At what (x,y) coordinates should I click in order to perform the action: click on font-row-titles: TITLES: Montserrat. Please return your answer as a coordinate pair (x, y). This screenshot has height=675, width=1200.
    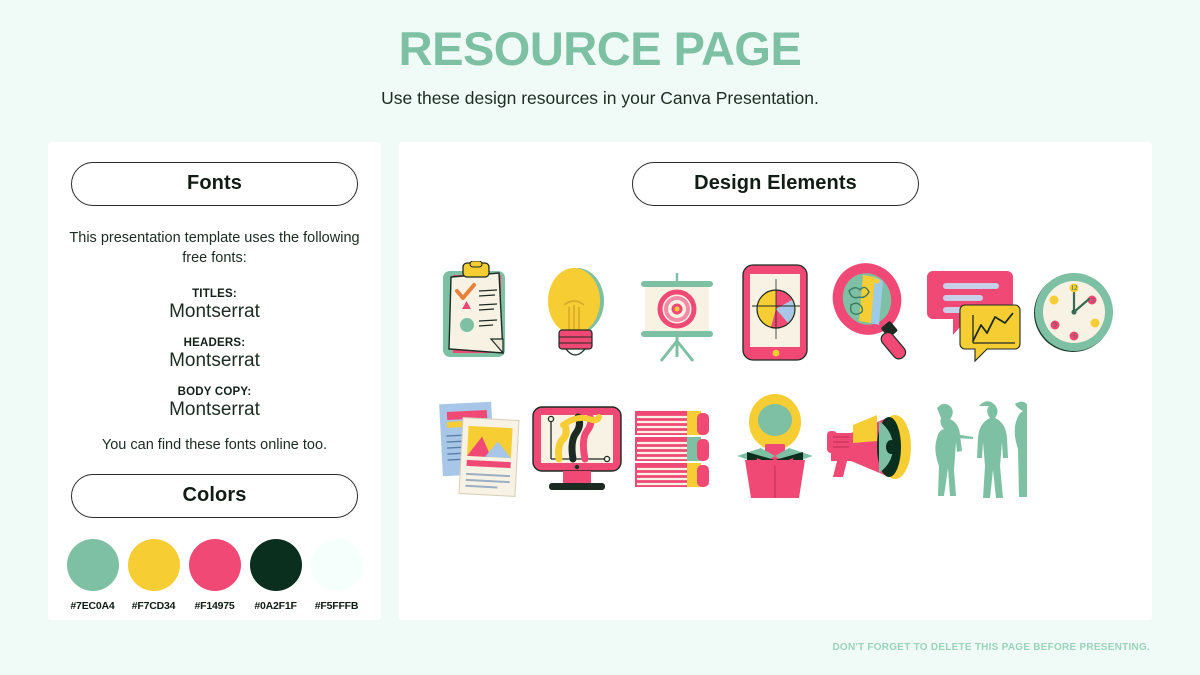
    Looking at the image, I should click on (214, 306).